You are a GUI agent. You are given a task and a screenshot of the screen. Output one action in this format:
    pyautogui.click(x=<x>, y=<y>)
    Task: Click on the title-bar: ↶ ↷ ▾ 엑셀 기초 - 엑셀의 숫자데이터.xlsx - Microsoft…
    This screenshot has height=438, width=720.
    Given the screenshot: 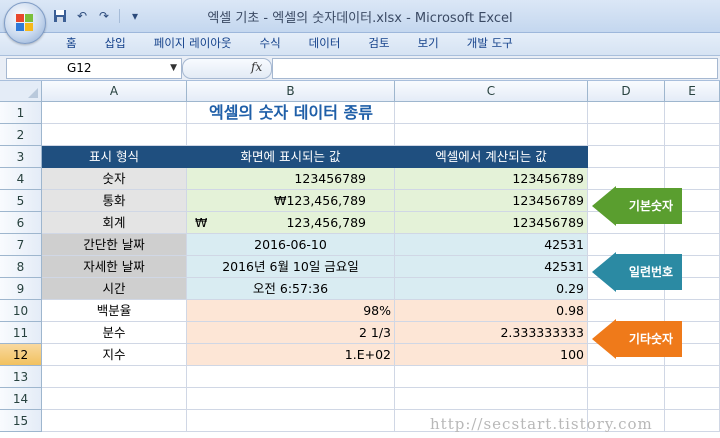 What is the action you would take?
    pyautogui.click(x=360, y=16)
    